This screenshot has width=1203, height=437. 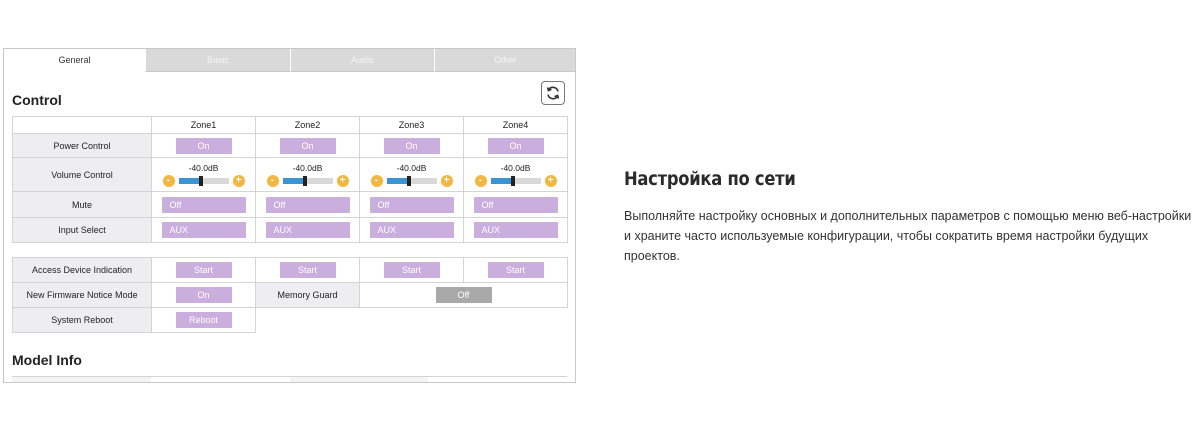 I want to click on input-select-zone1: AUX, so click(x=203, y=230).